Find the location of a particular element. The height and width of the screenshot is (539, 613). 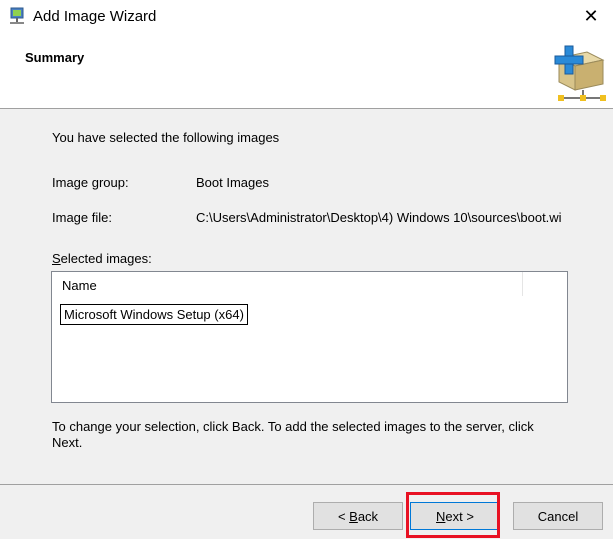

list-item: Microsoft Windows Setup (x64) is located at coordinates (154, 314).